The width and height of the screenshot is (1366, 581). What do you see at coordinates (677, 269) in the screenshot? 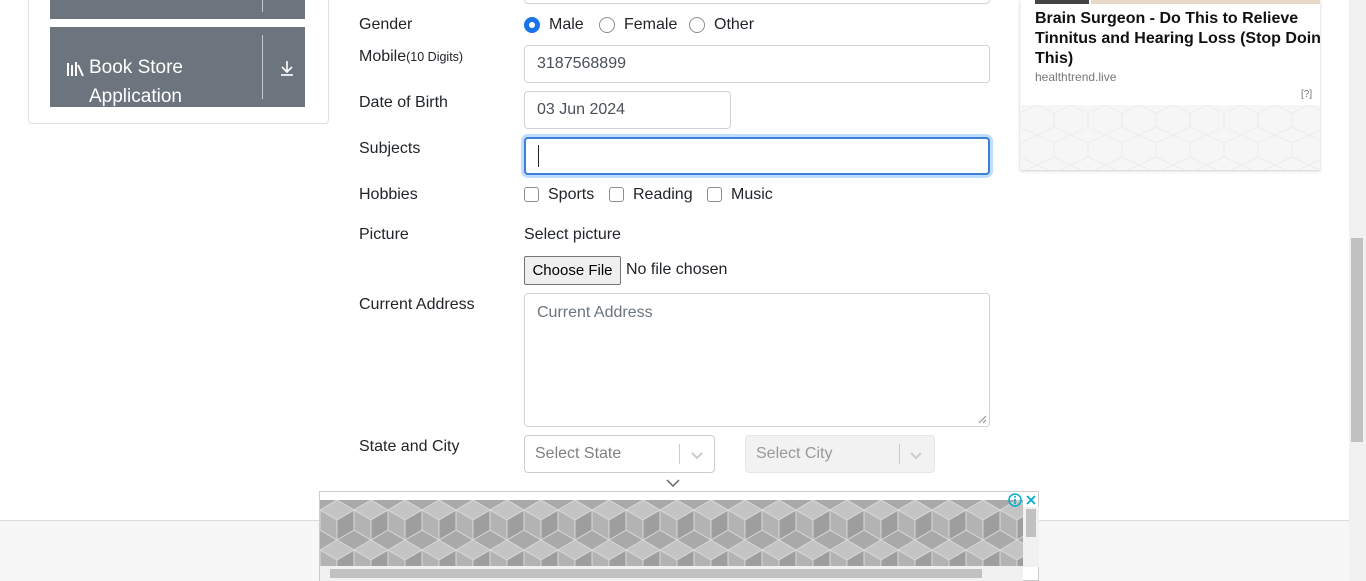
I see `no-file-text: No file chosen` at bounding box center [677, 269].